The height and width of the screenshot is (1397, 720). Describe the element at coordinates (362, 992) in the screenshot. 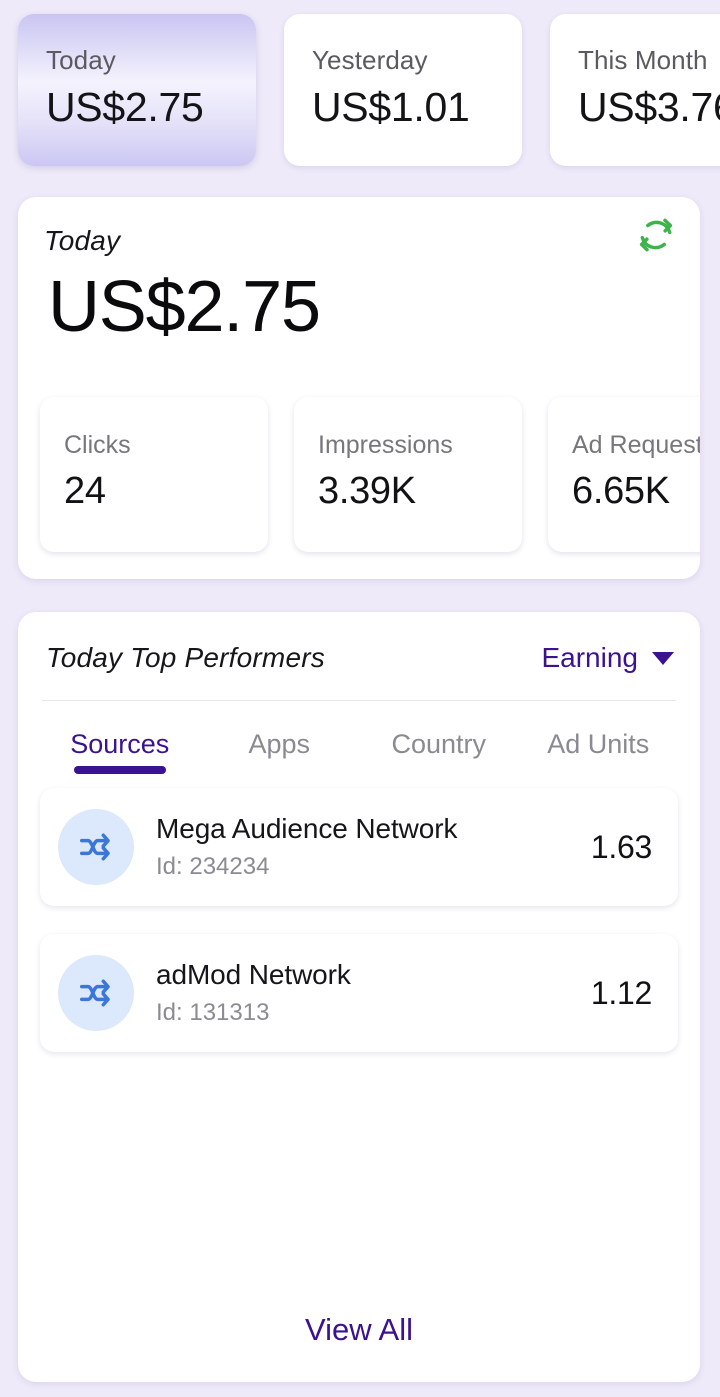

I see `list-item-text: adMod Network Id: 131313` at that location.